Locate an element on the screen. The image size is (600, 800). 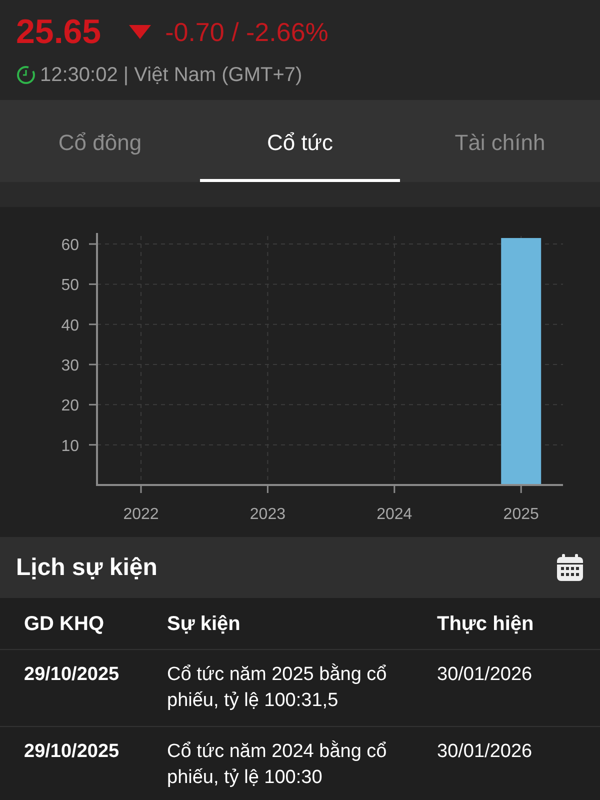
axis-label: 20 is located at coordinates (70, 406).